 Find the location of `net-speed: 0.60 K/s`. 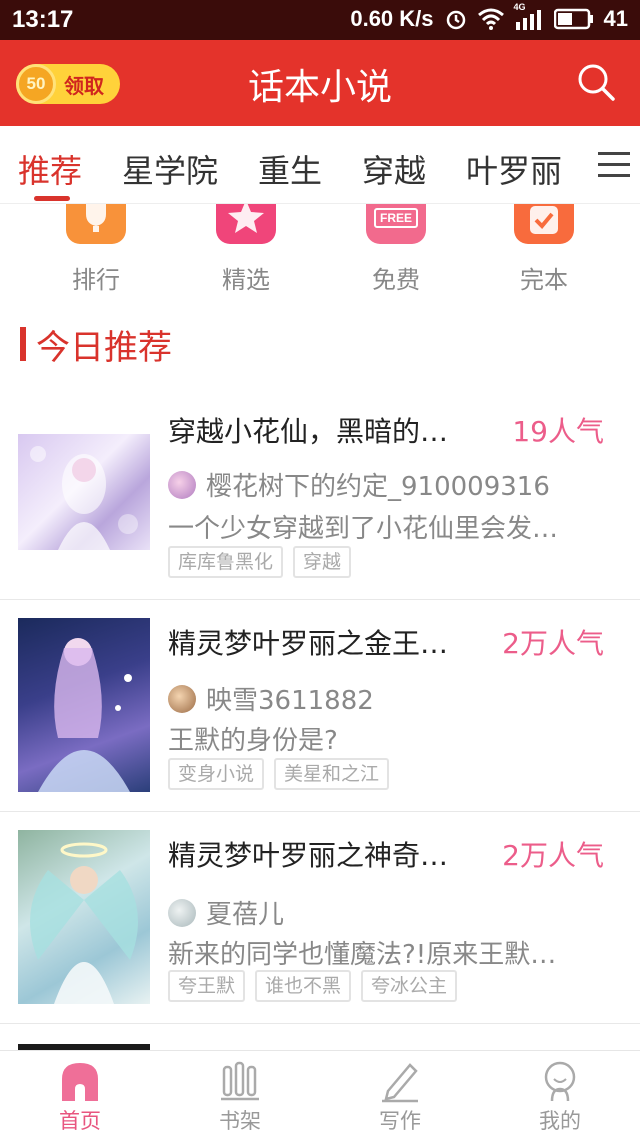

net-speed: 0.60 K/s is located at coordinates (392, 18).